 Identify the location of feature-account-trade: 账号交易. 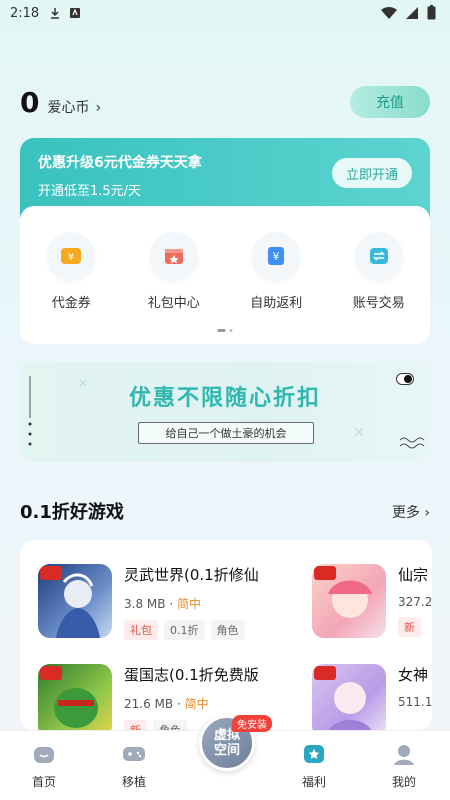
(379, 288).